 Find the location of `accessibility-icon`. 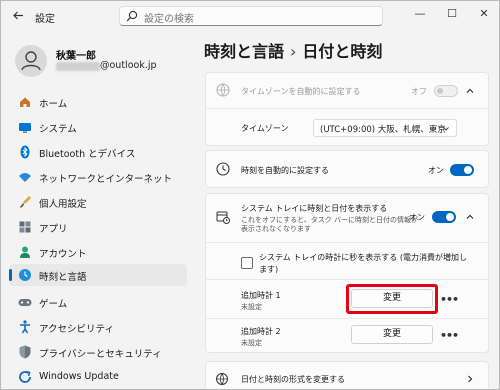

accessibility-icon is located at coordinates (25, 327).